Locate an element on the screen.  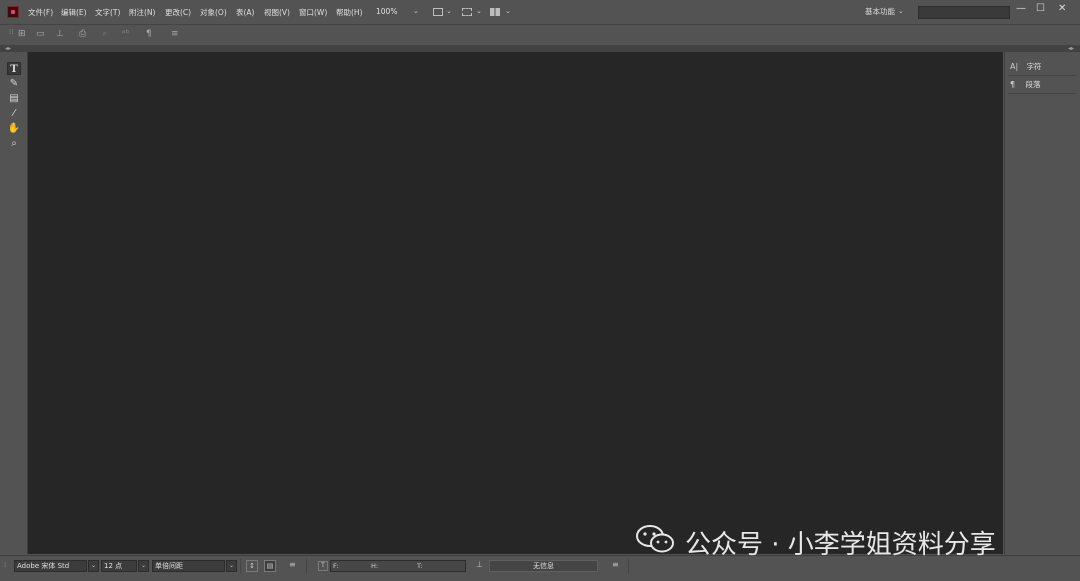
type-tool-icon: T is located at coordinates (14, 68).